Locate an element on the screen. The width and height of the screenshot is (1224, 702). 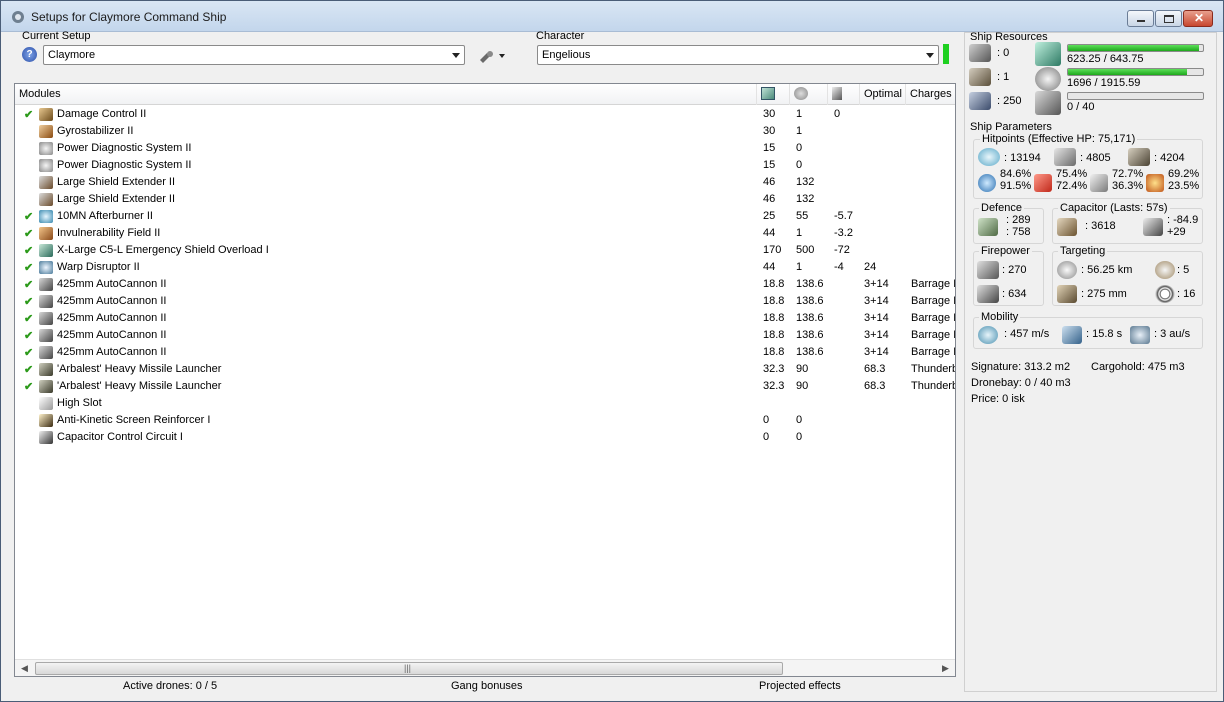
module-row: Anti-Kinetic Screen Reinforcer I 0 0 is located at coordinates (485, 420).